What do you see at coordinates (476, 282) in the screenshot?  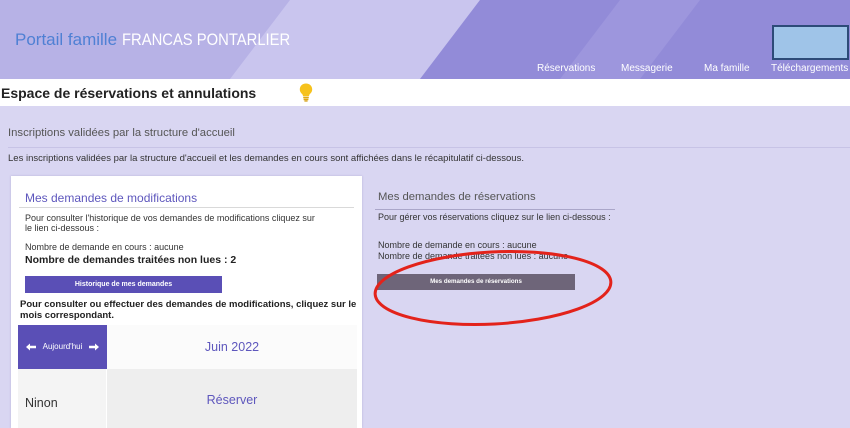 I see `my-reservations-button: Mes demandes de réservations` at bounding box center [476, 282].